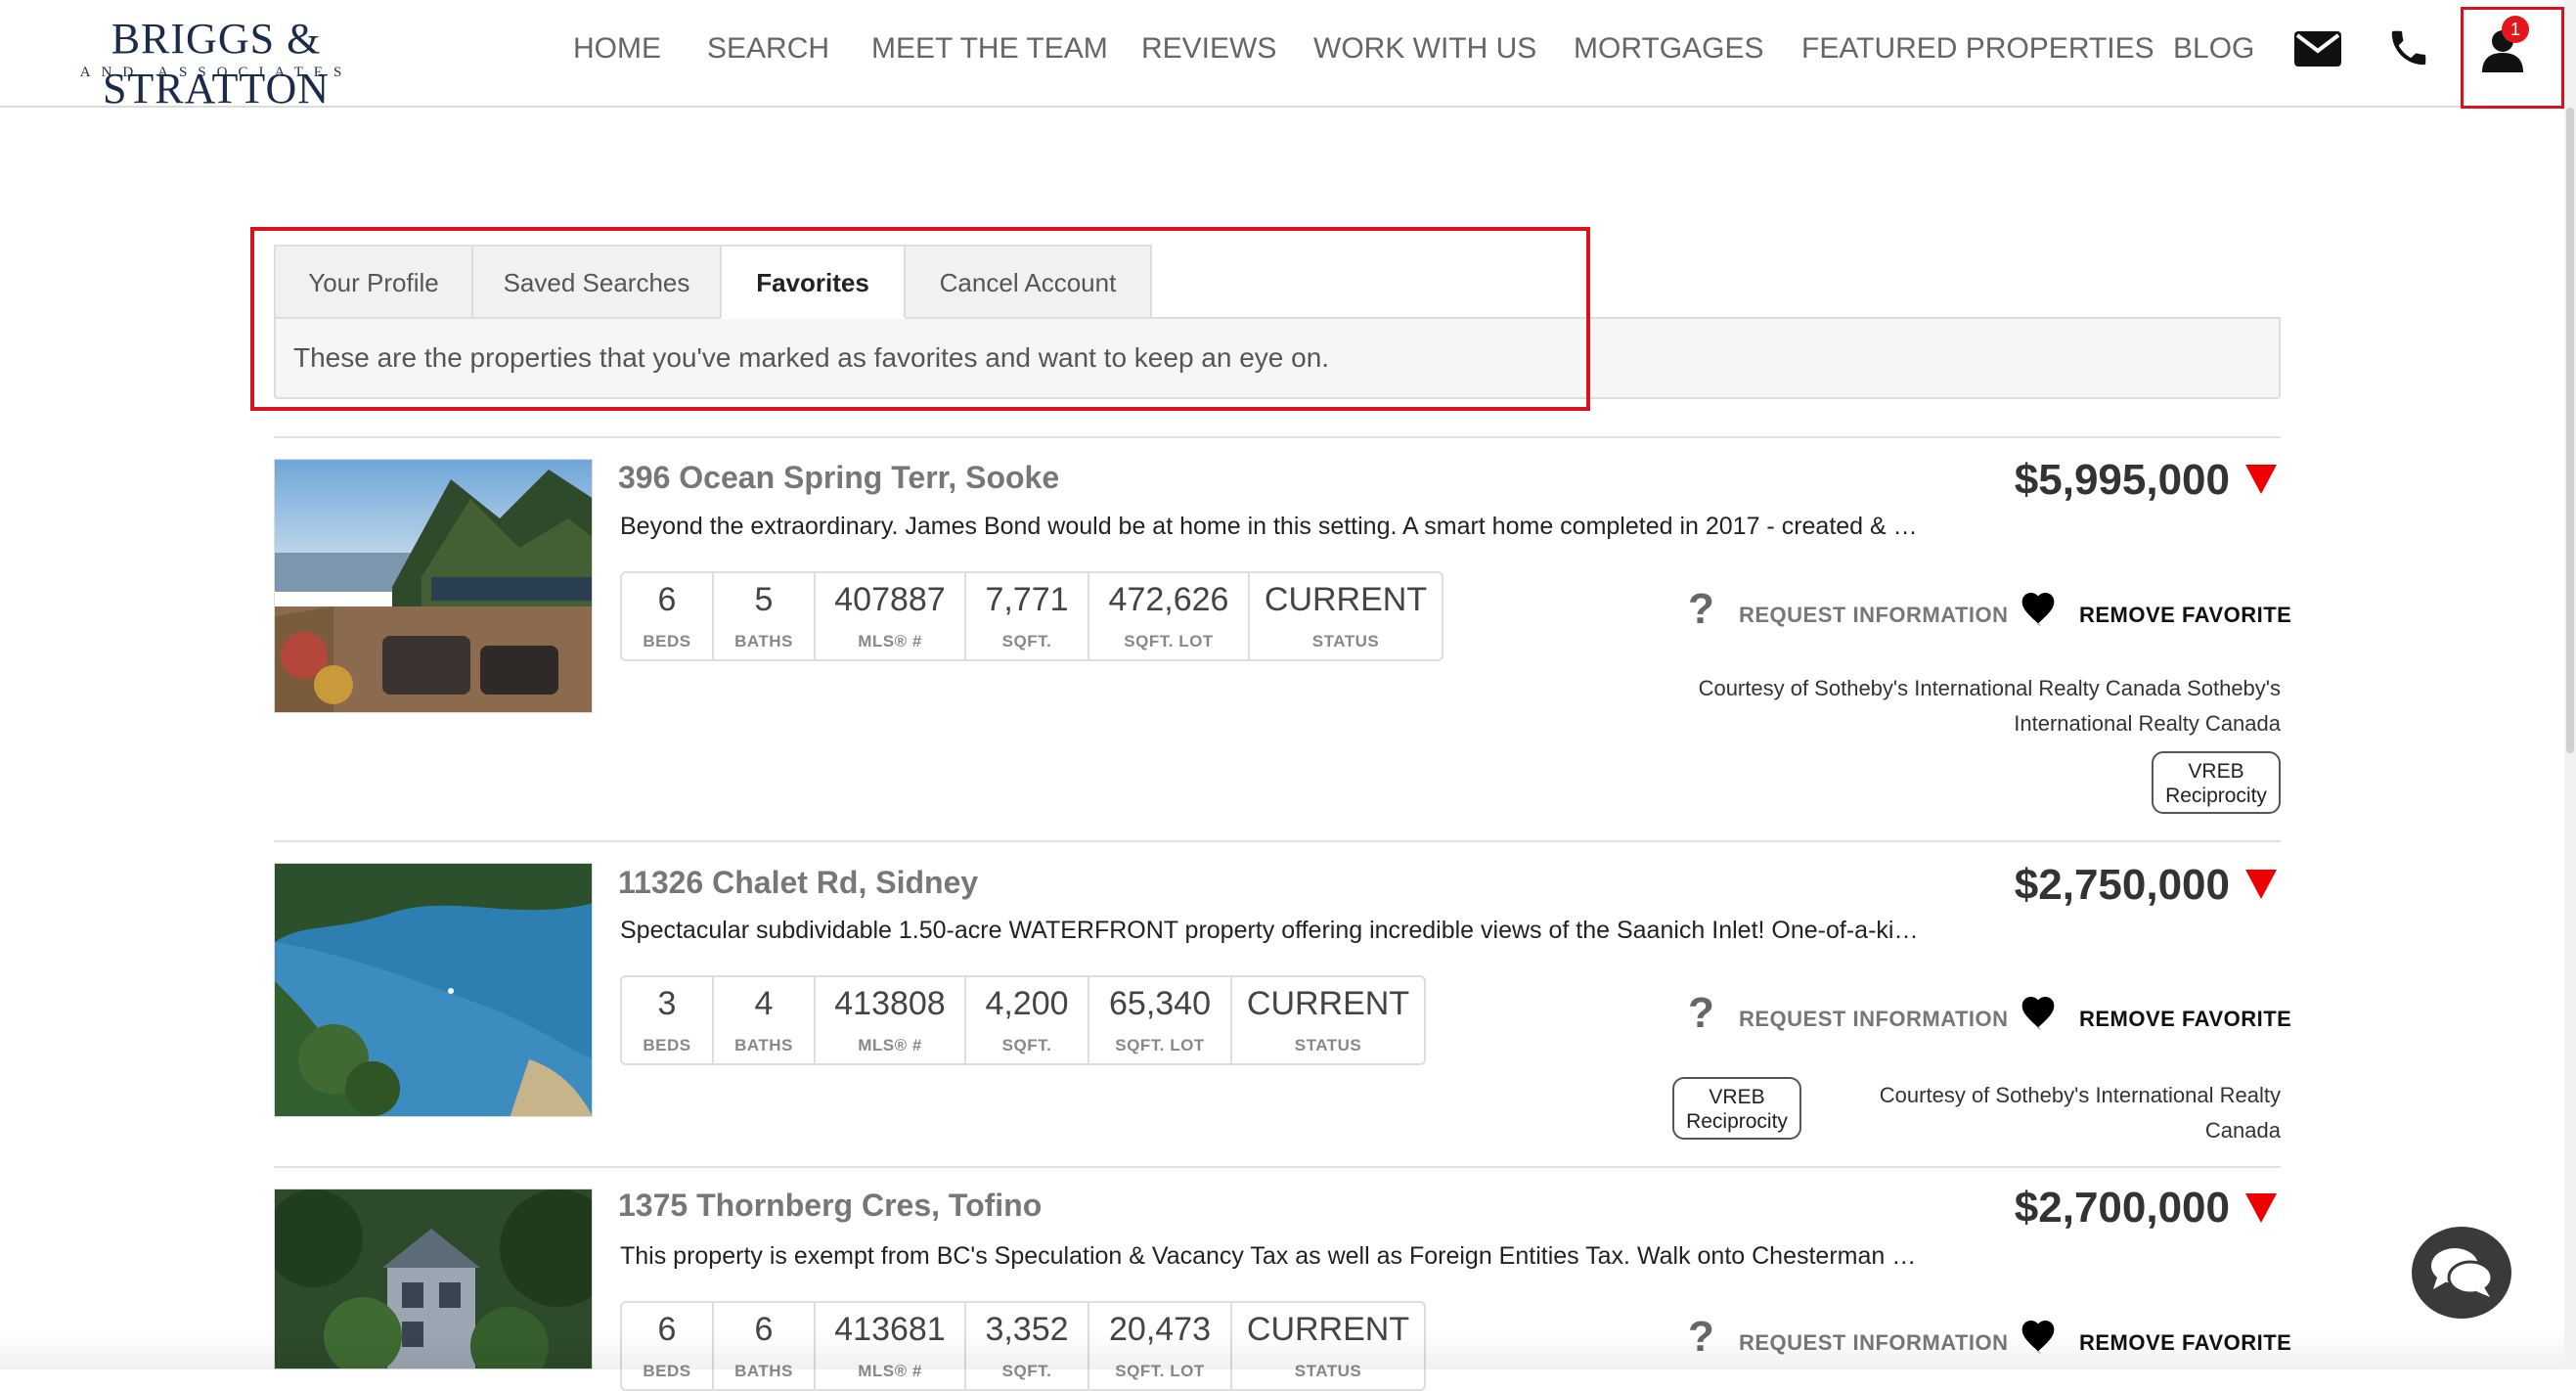  I want to click on stat-baths: 4 BATHS, so click(765, 1020).